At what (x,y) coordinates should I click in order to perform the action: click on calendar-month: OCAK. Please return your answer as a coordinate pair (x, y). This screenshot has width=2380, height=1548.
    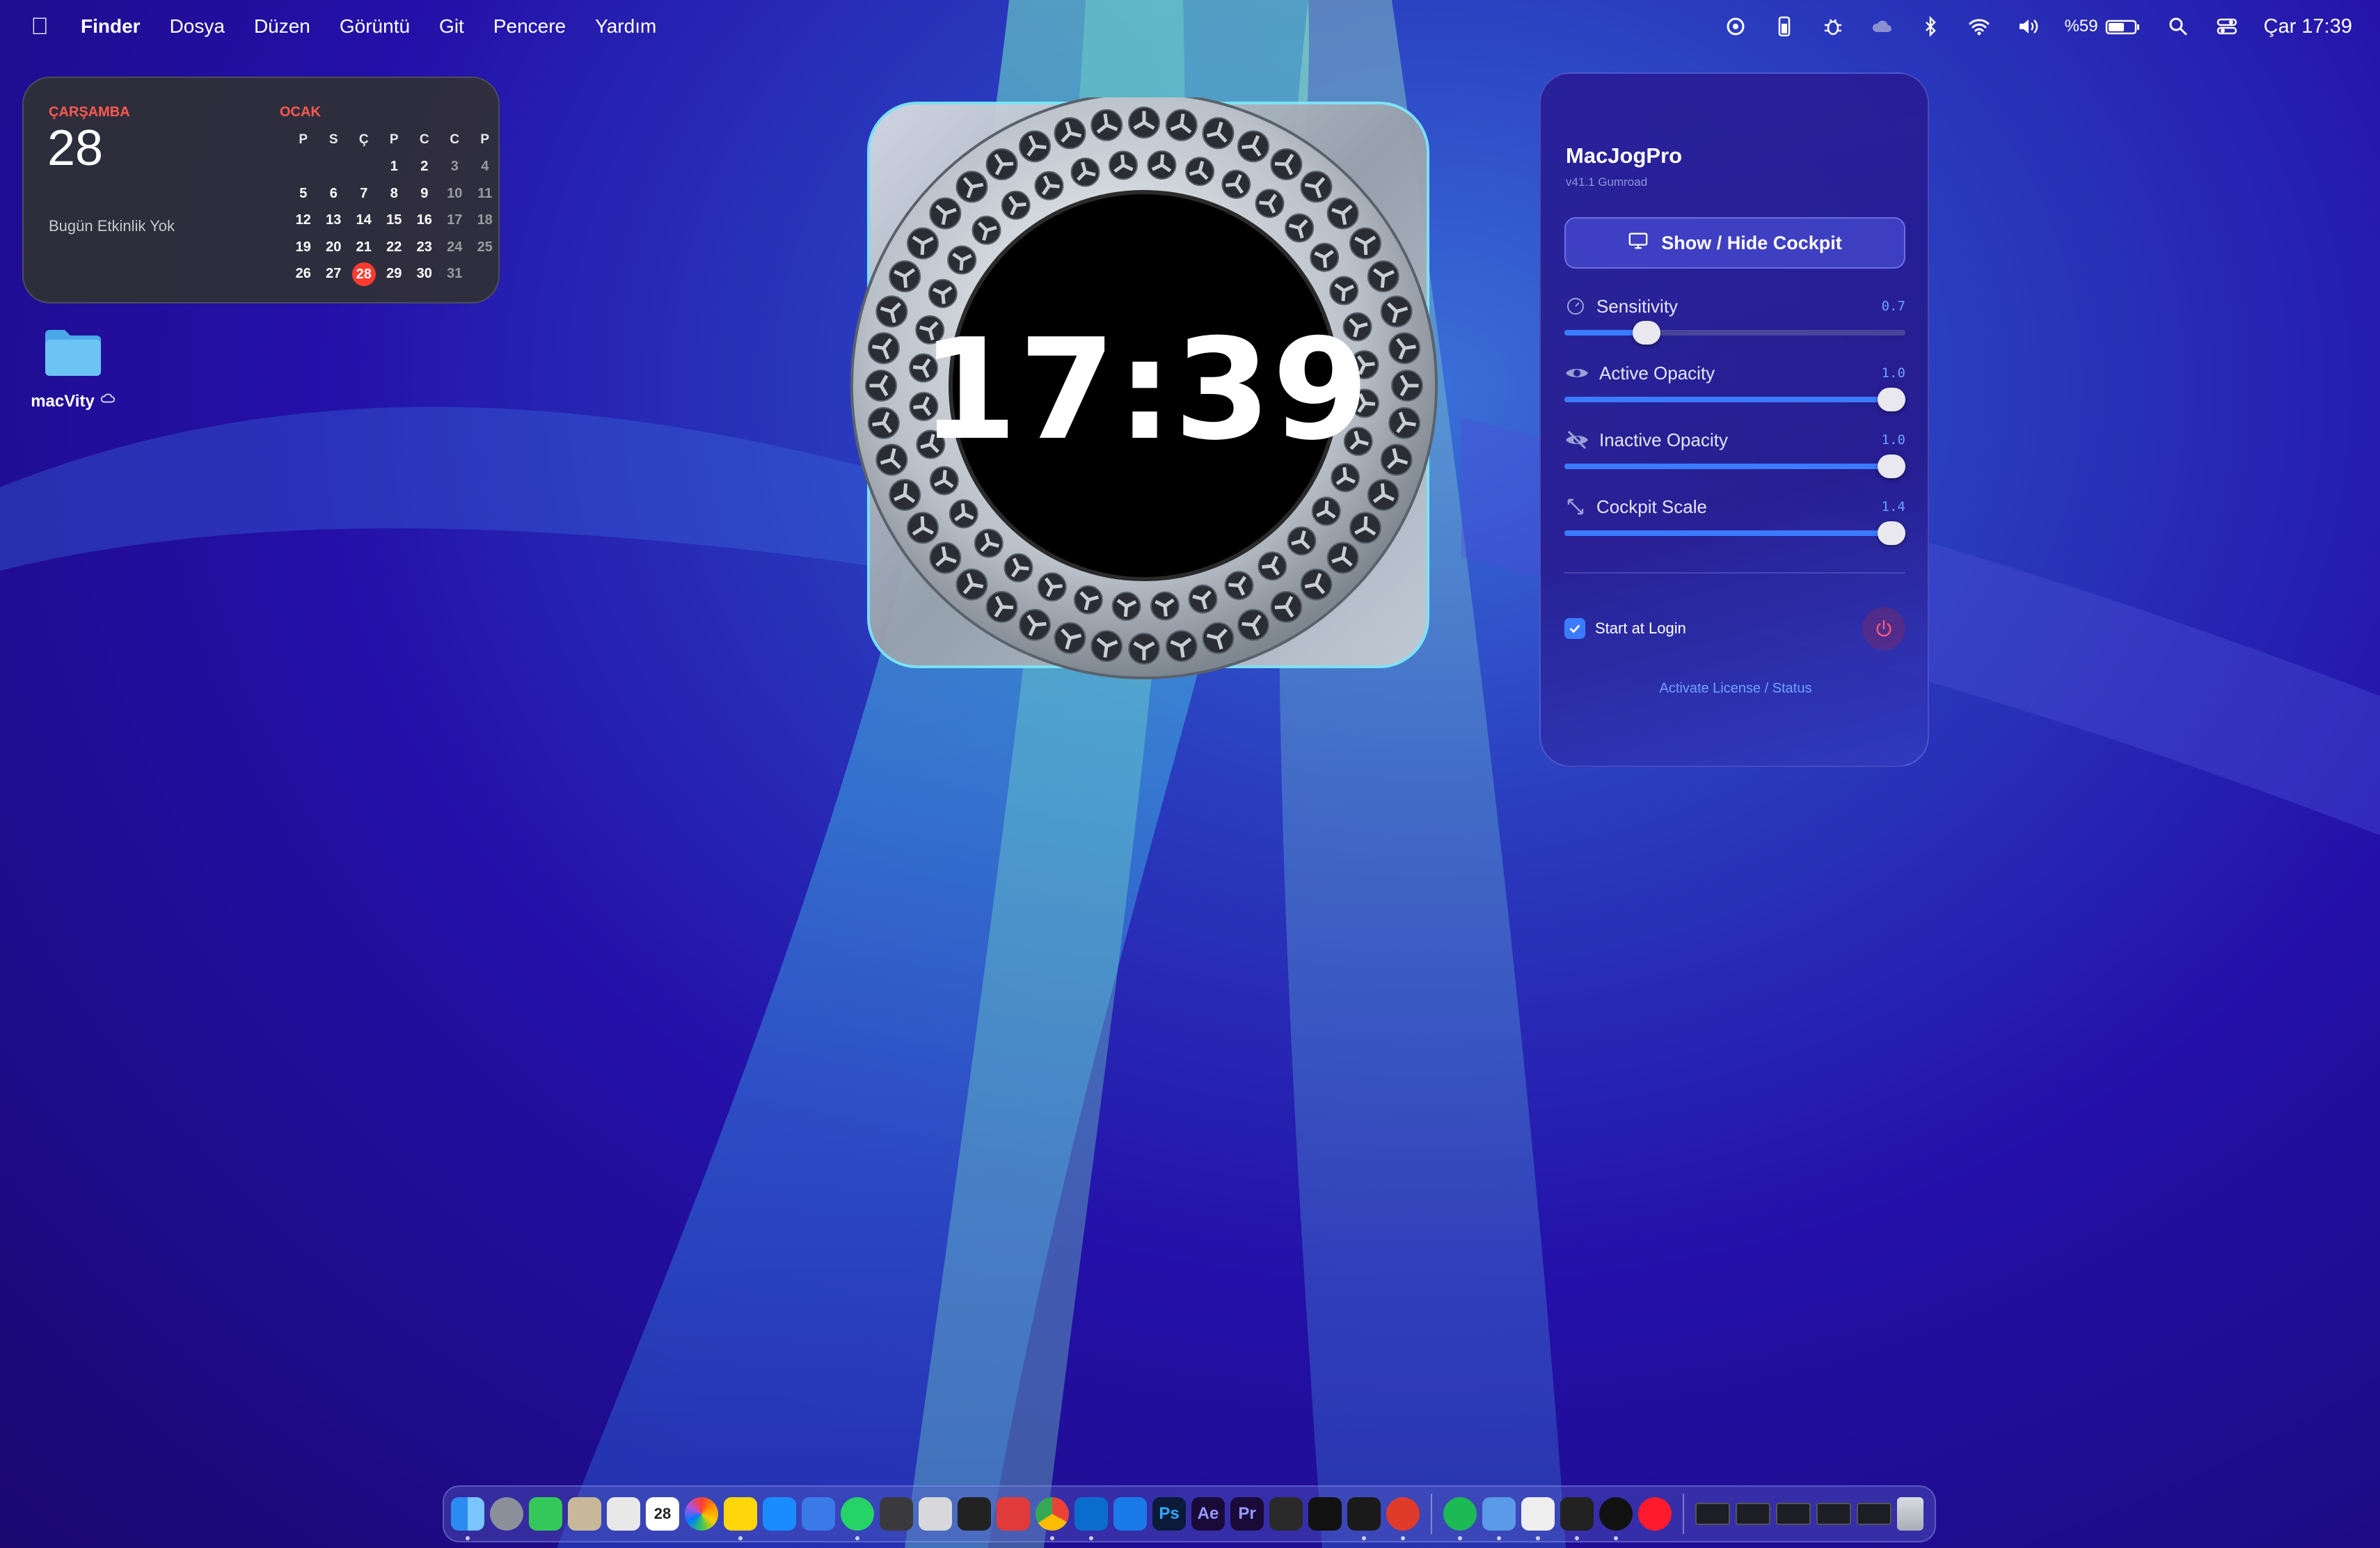
    Looking at the image, I should click on (300, 112).